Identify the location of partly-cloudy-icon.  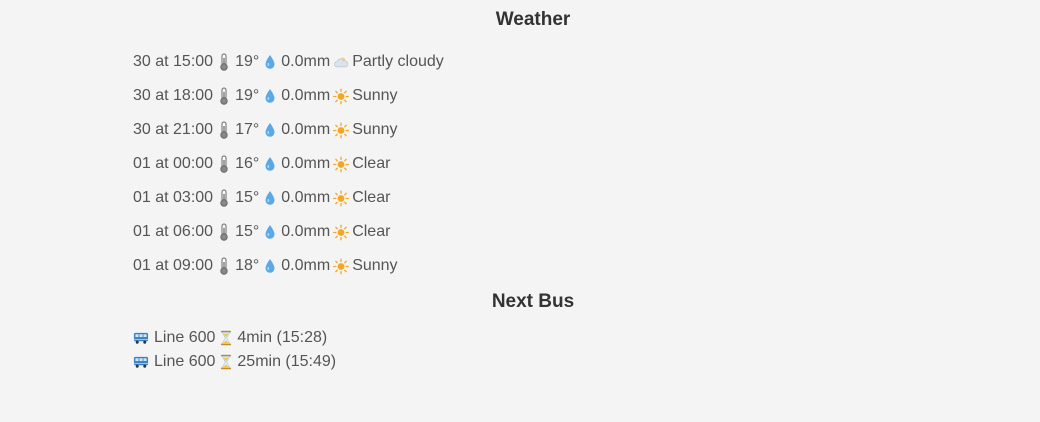
(341, 62).